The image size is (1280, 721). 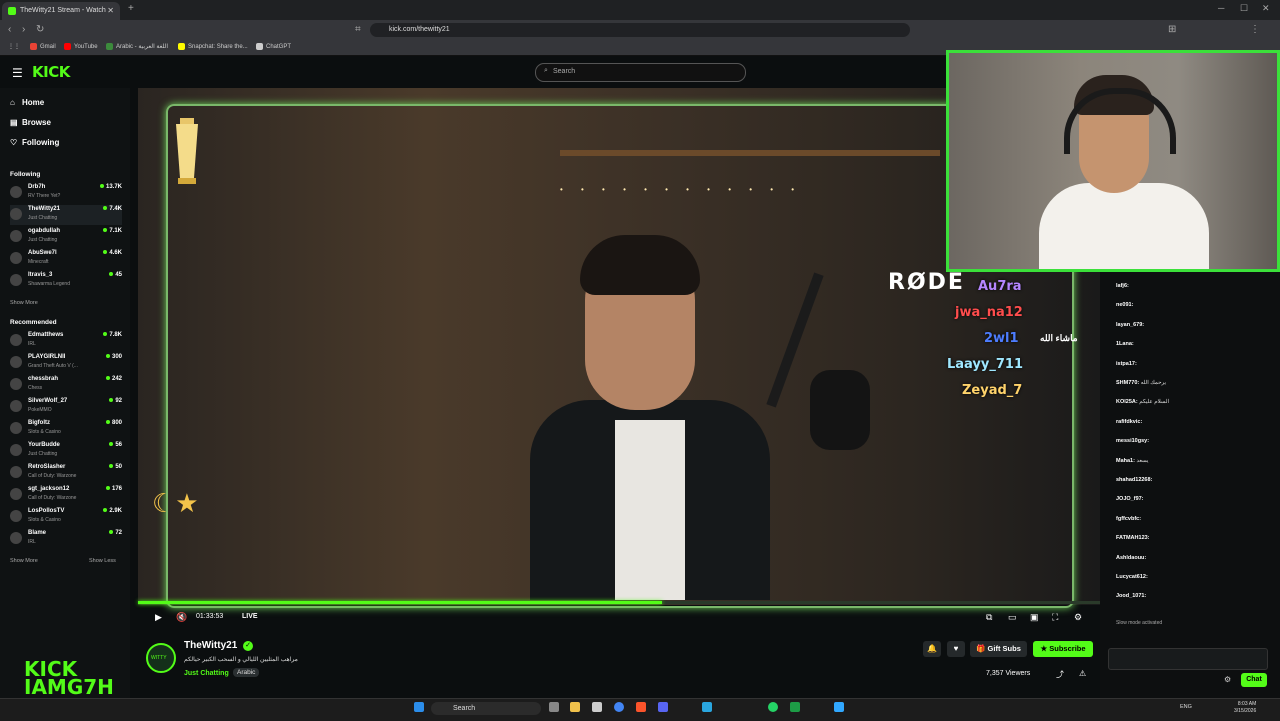 What do you see at coordinates (1125, 461) in the screenshot?
I see `chat-username: Maha1:` at bounding box center [1125, 461].